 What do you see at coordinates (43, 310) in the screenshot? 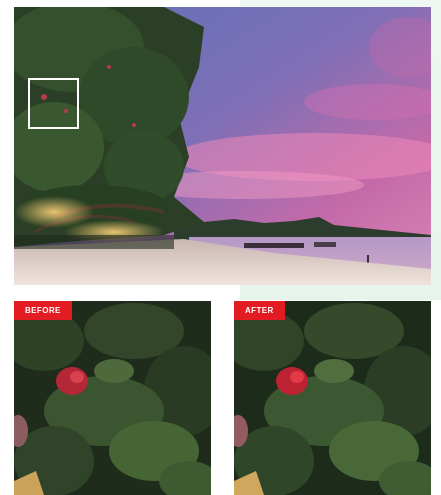
I see `before-label: BEFORE` at bounding box center [43, 310].